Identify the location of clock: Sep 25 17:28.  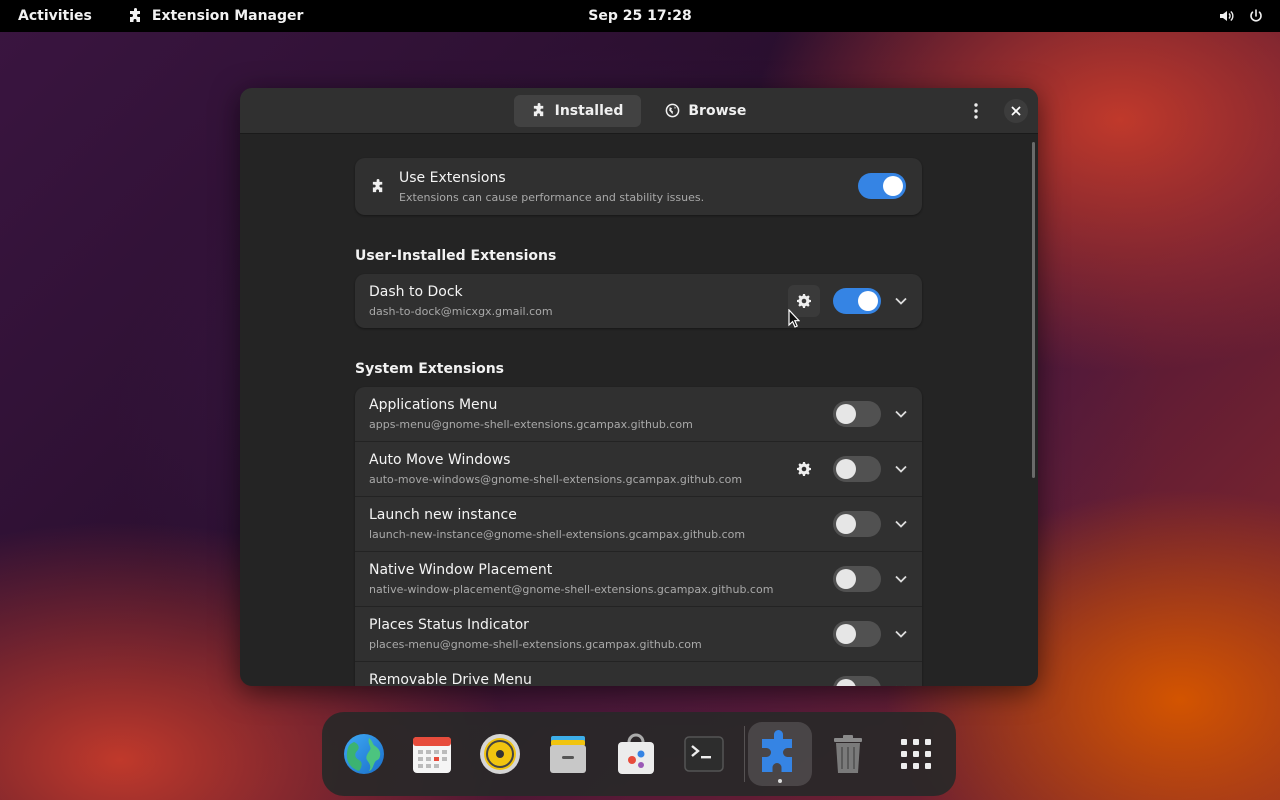
(639, 16).